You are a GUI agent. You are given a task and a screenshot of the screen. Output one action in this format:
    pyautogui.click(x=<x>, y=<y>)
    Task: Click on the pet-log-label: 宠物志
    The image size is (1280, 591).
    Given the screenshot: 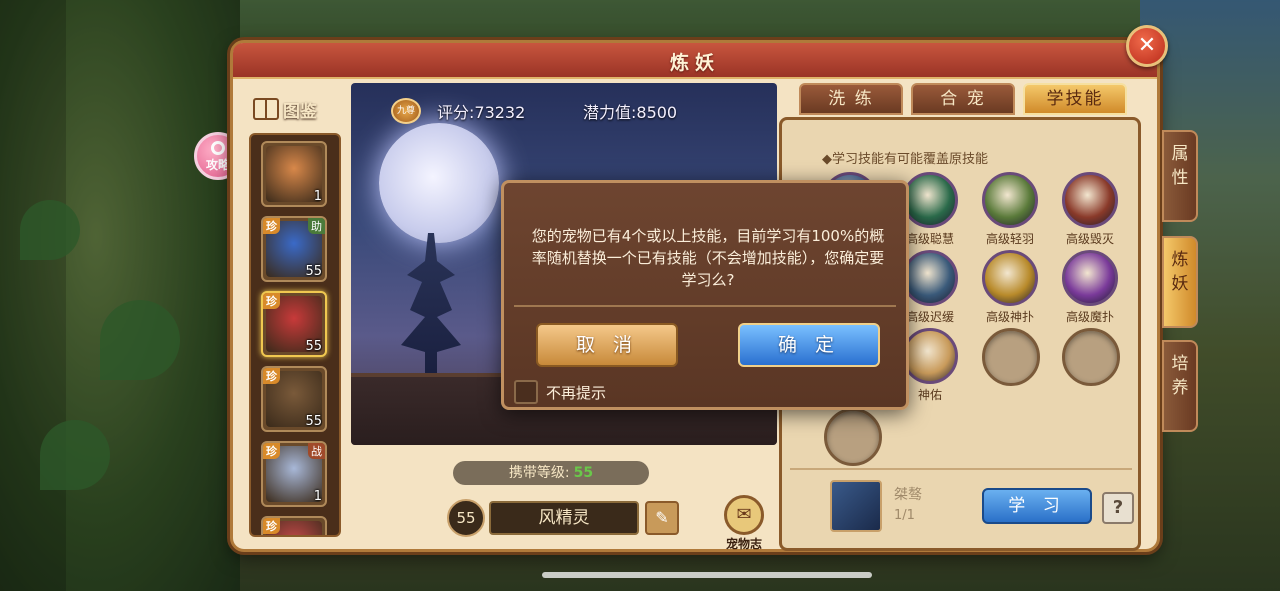 What is the action you would take?
    pyautogui.click(x=743, y=544)
    